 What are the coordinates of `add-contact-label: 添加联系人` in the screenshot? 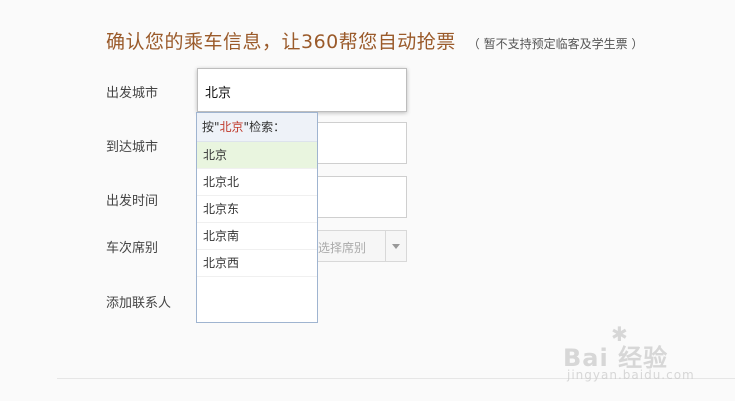 It's located at (139, 303).